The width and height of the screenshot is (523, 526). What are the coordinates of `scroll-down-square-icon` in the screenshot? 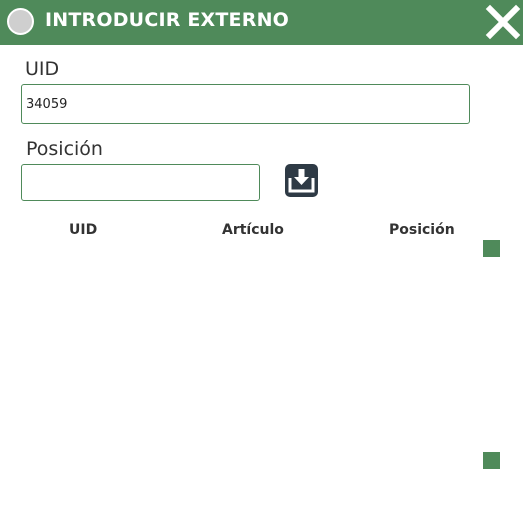 It's located at (491, 460).